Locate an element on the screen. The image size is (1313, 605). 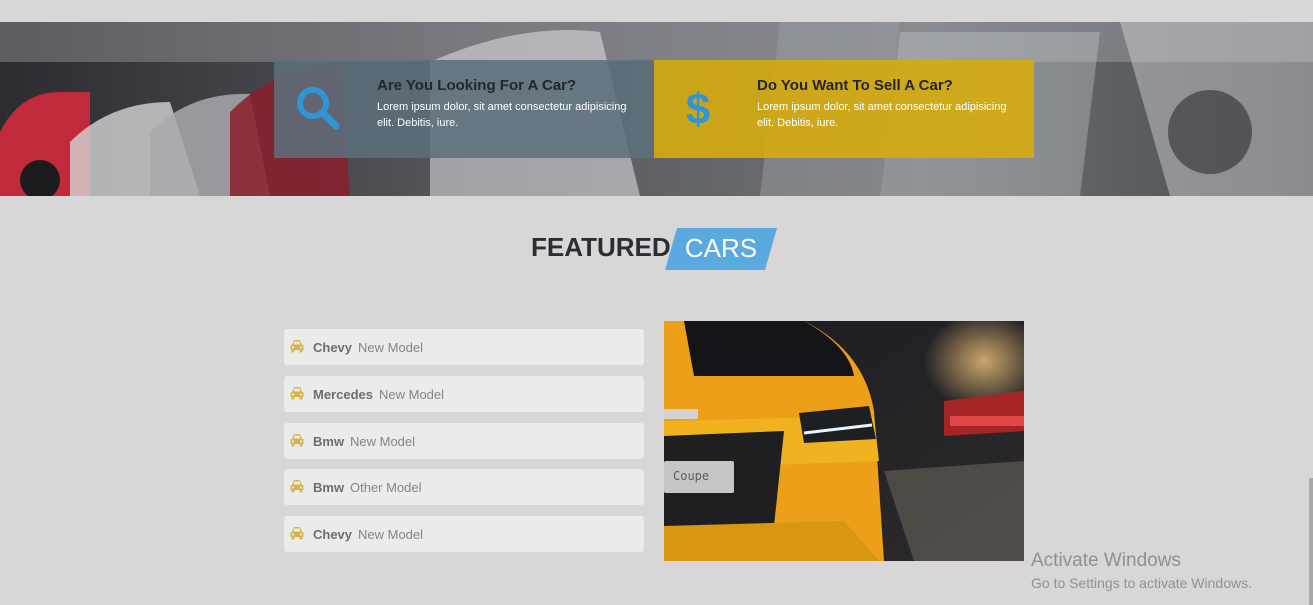
windows-activation-title: Activate Windows is located at coordinates (1106, 560).